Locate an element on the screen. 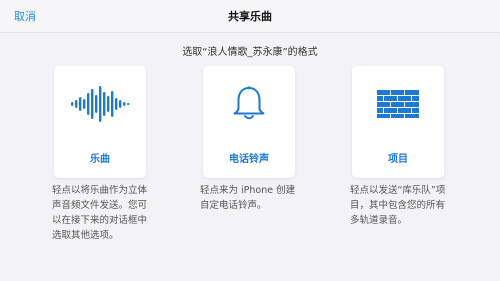  navigation-bar: 取消 共享乐曲 is located at coordinates (250, 16).